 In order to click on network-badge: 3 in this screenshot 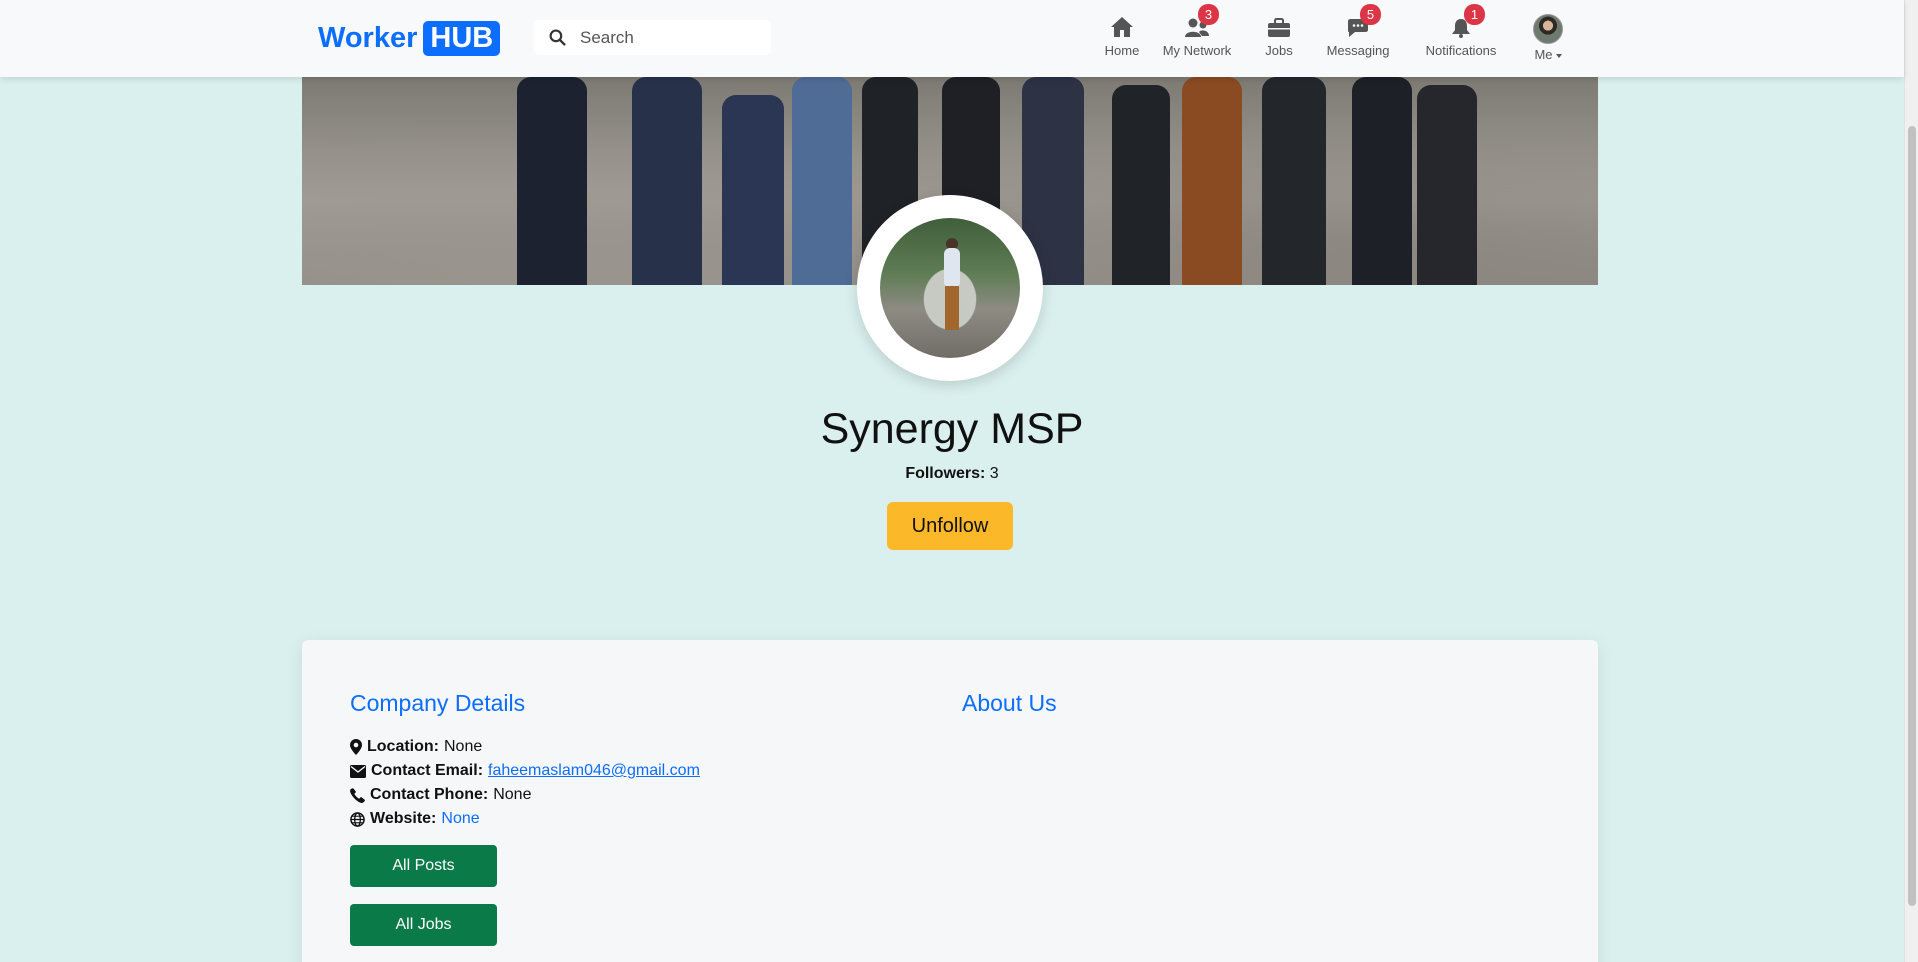, I will do `click(1208, 14)`.